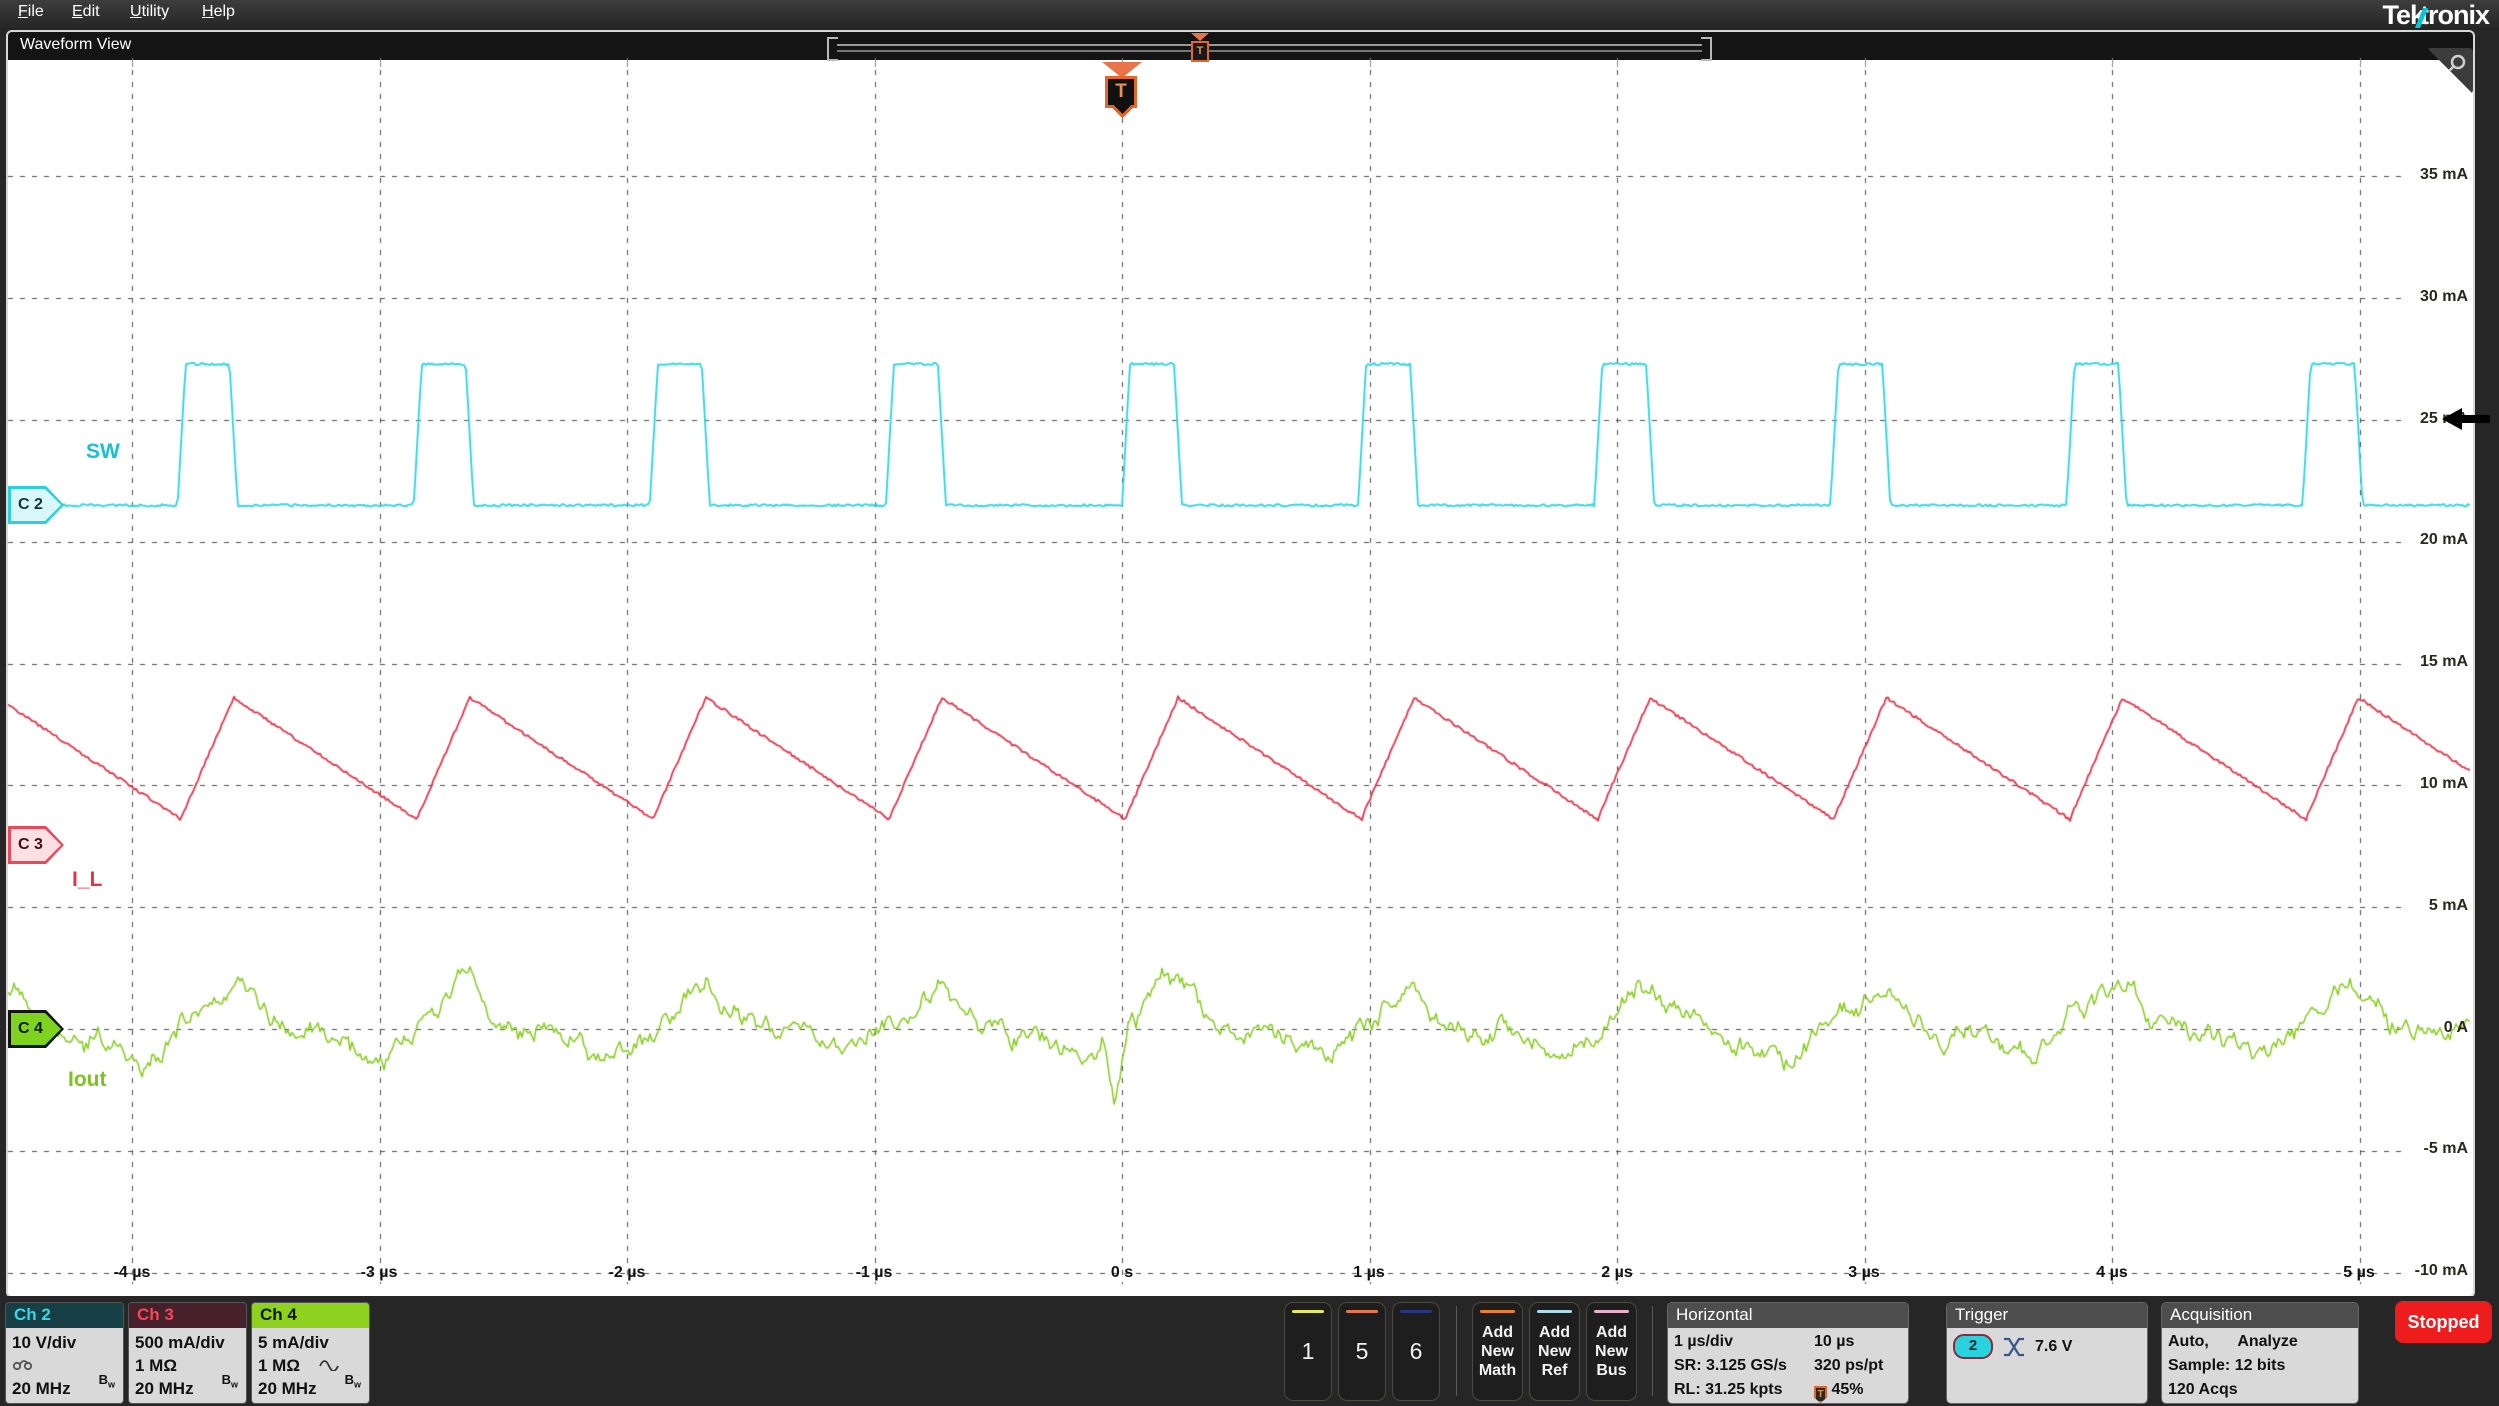 The height and width of the screenshot is (1406, 2499). I want to click on badge-scale: 10 V/div, so click(44, 1342).